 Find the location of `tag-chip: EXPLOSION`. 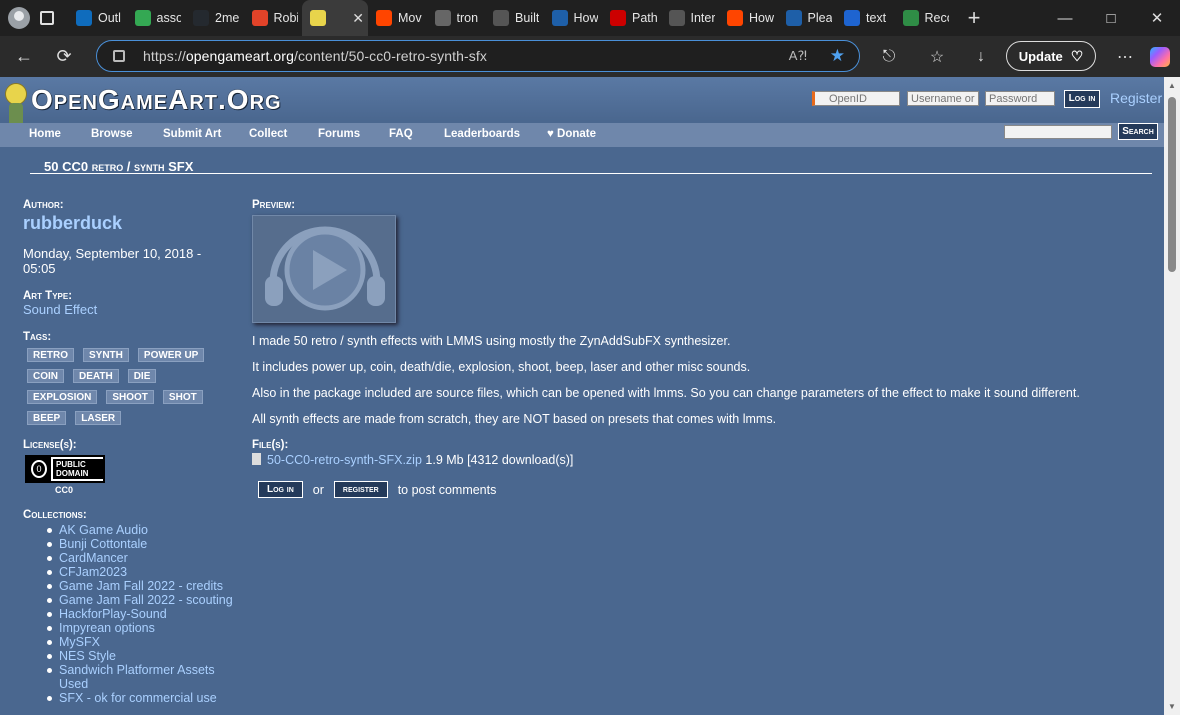

tag-chip: EXPLOSION is located at coordinates (62, 397).